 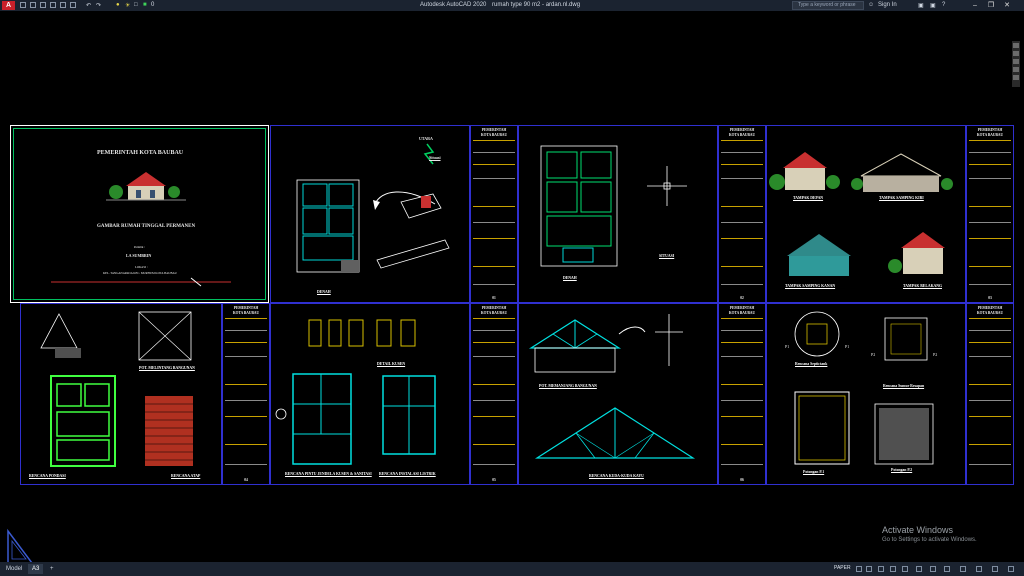 I want to click on titleblock-sheet-02: PEMERINTAH KOTA BAUBAU 02, so click(x=742, y=214).